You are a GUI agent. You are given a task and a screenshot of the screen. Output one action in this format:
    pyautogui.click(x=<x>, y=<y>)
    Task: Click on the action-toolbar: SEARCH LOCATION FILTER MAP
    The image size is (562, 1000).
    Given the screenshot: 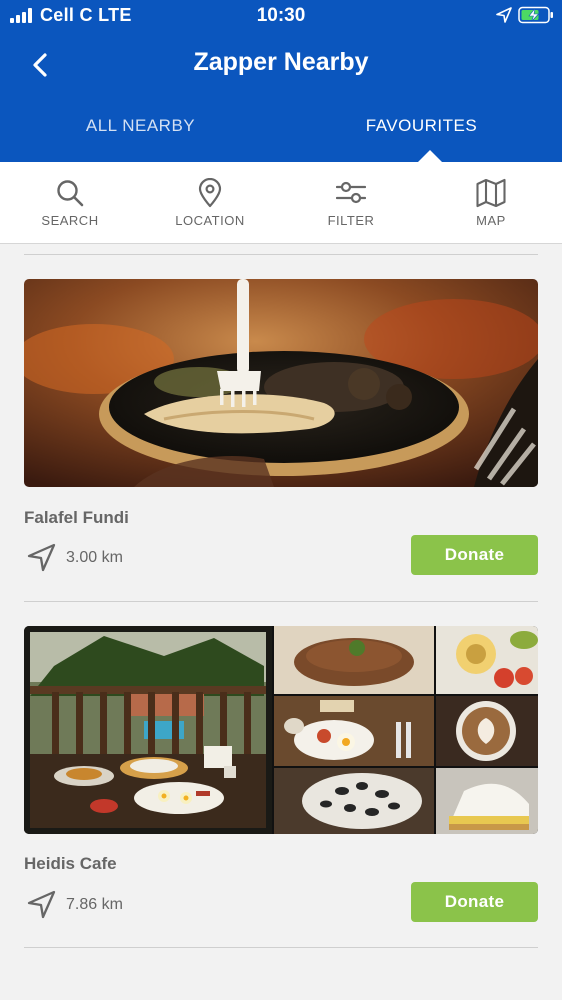 What is the action you would take?
    pyautogui.click(x=281, y=203)
    